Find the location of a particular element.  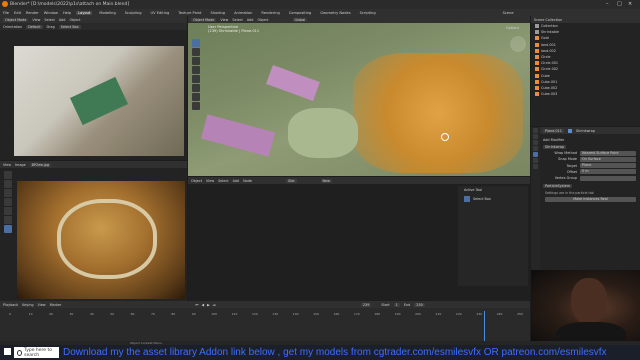

play-controls: ⏮ ◀ ▶ ⏭ is located at coordinates (206, 305).